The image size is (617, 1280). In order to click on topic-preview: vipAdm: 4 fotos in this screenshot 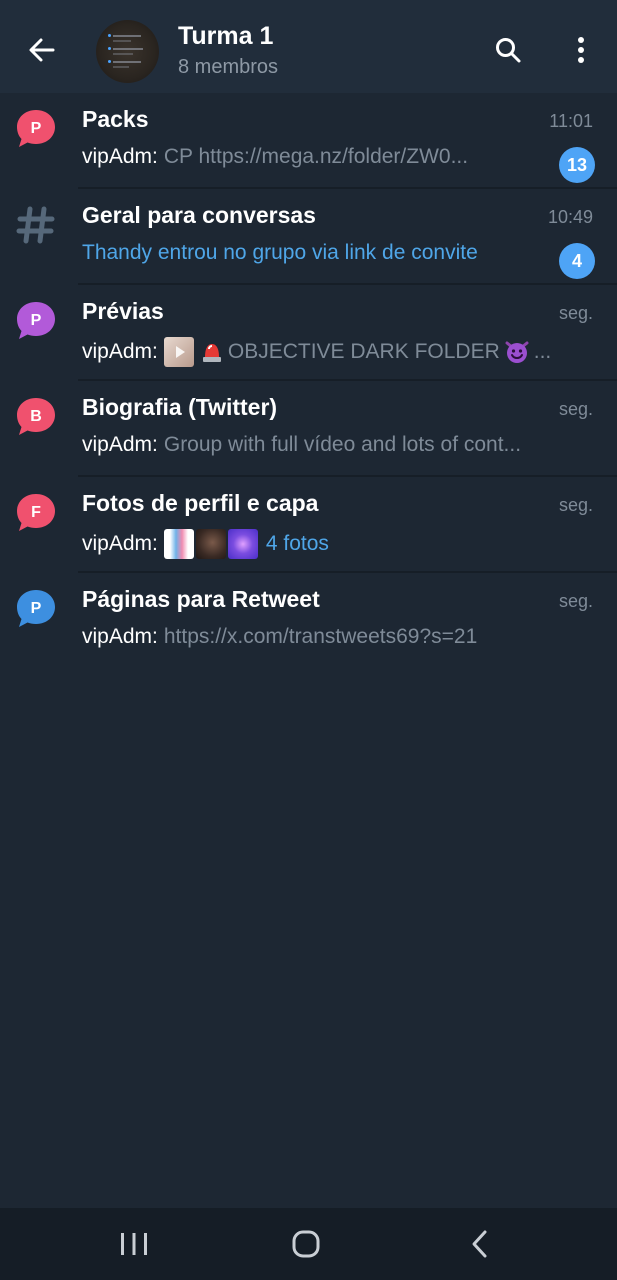, I will do `click(342, 544)`.